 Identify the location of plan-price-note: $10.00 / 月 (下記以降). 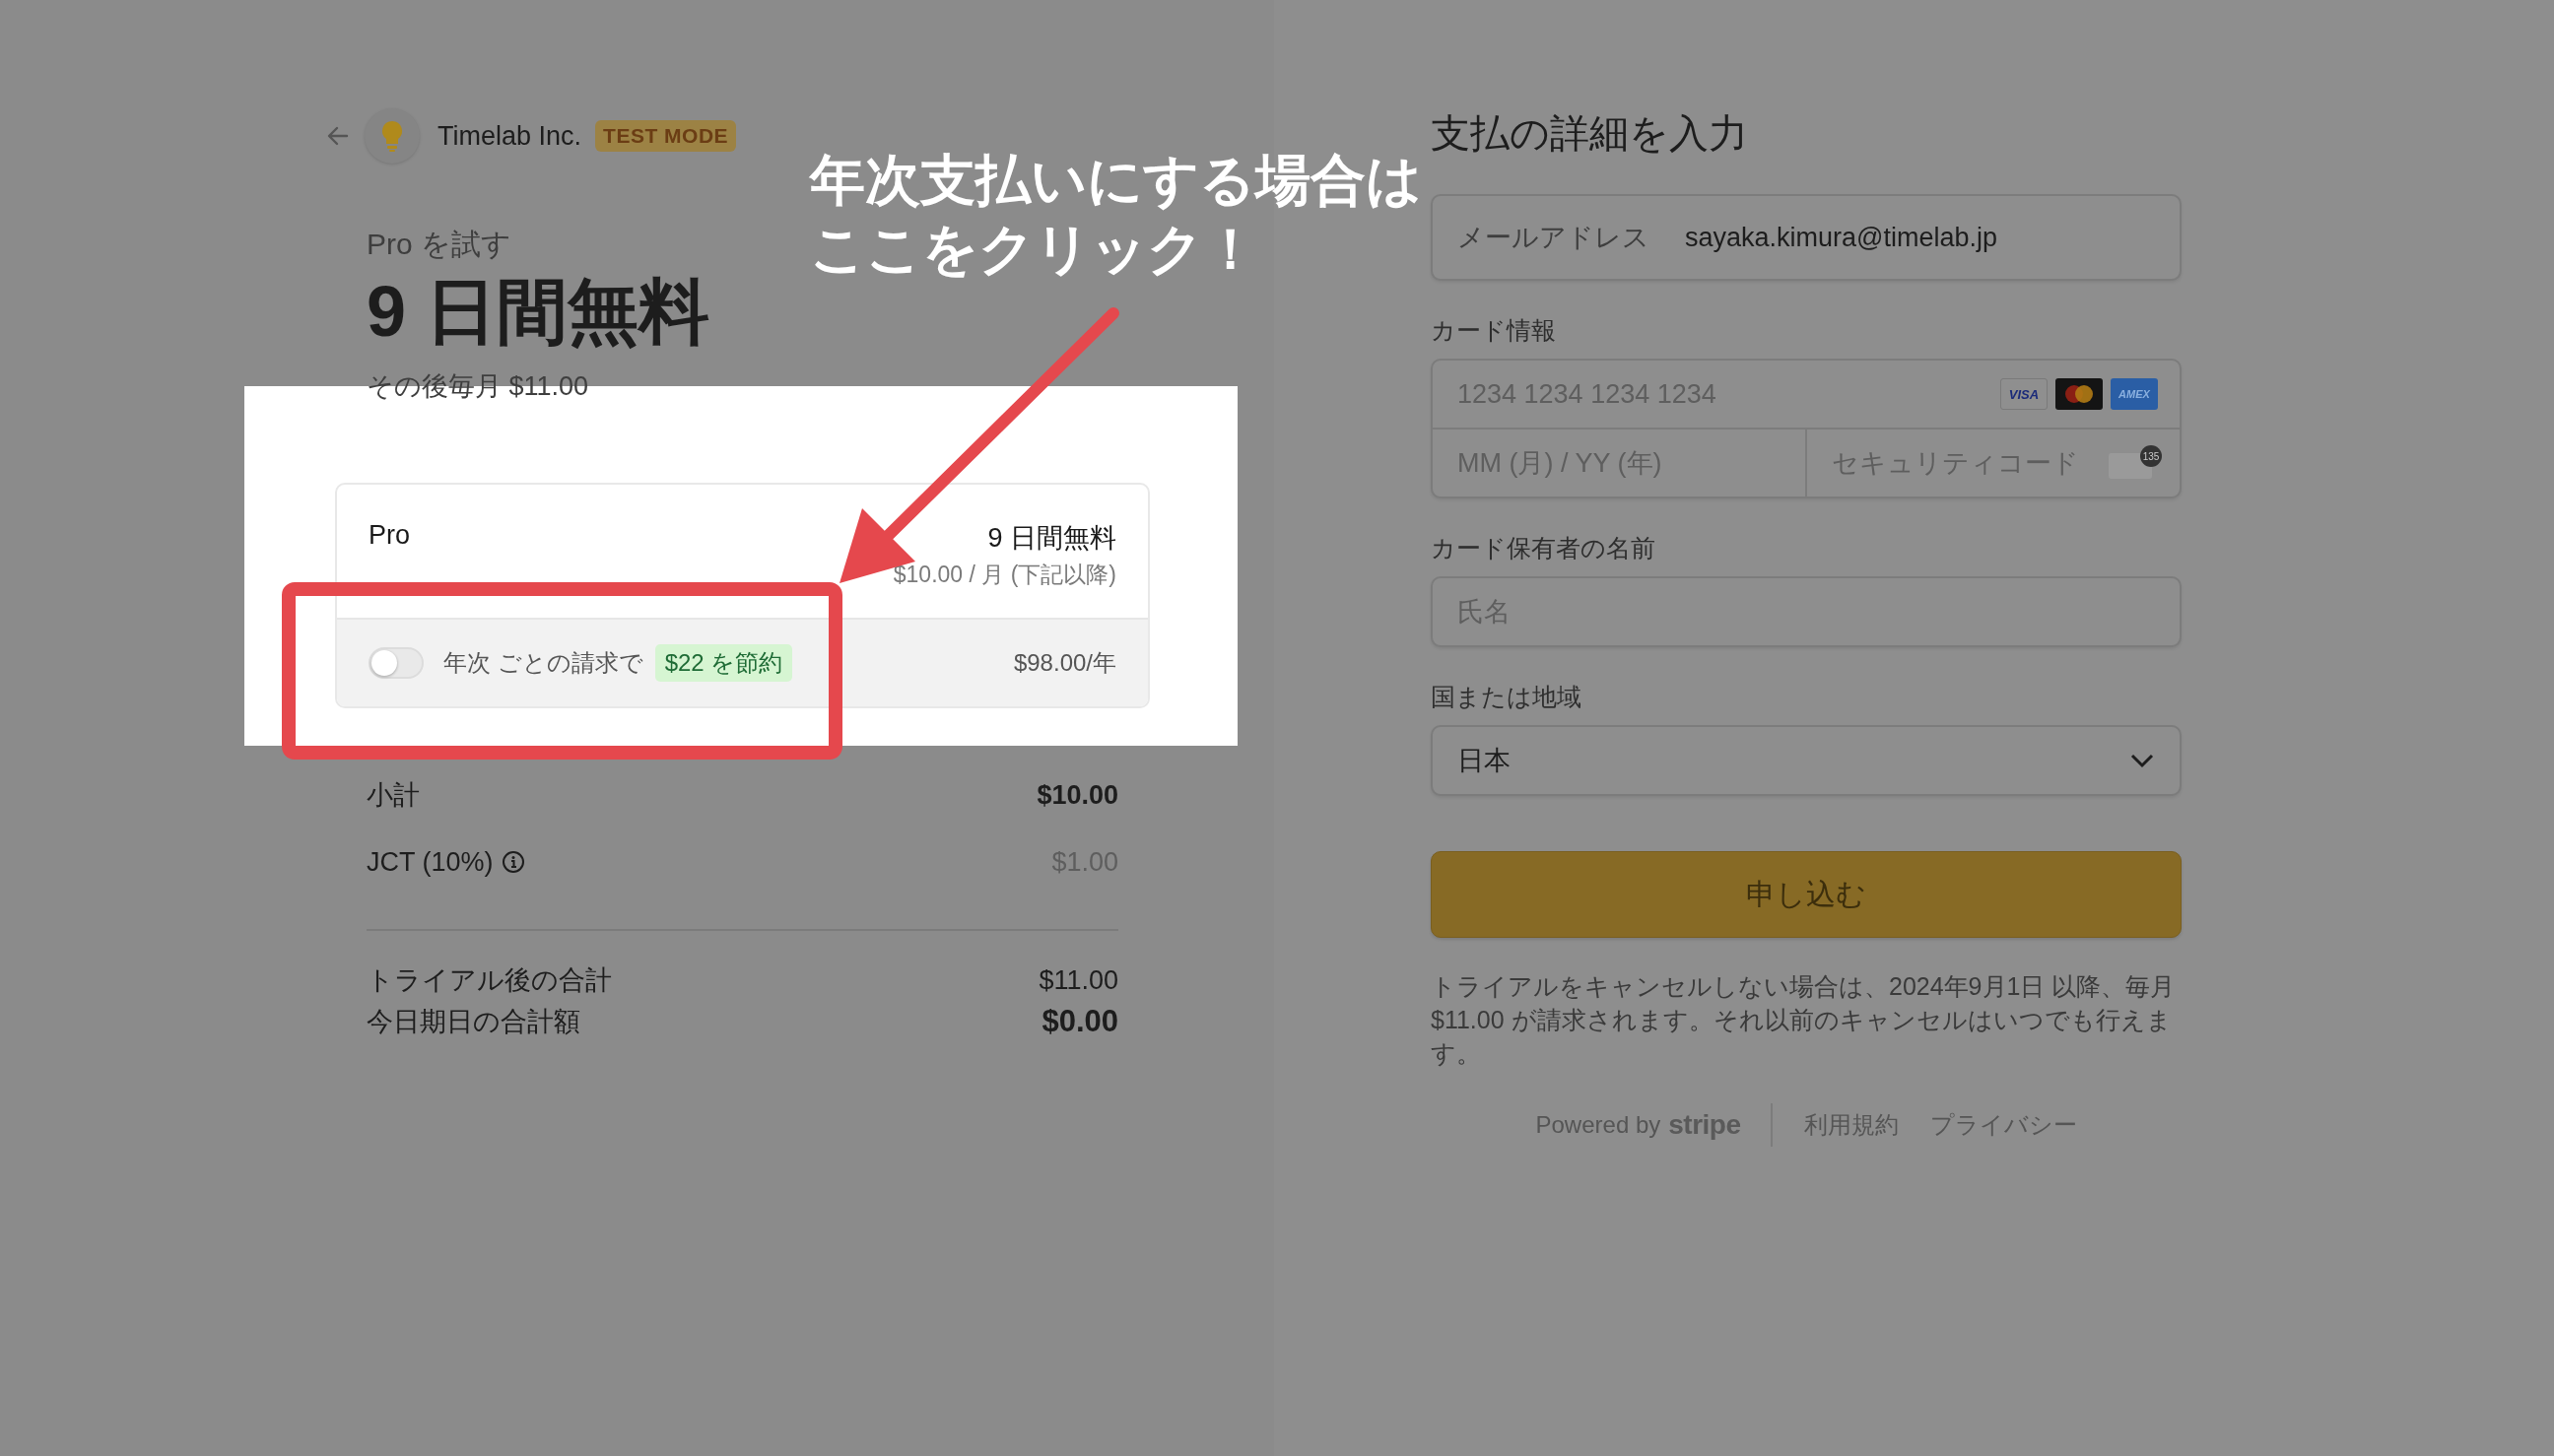
(1004, 575).